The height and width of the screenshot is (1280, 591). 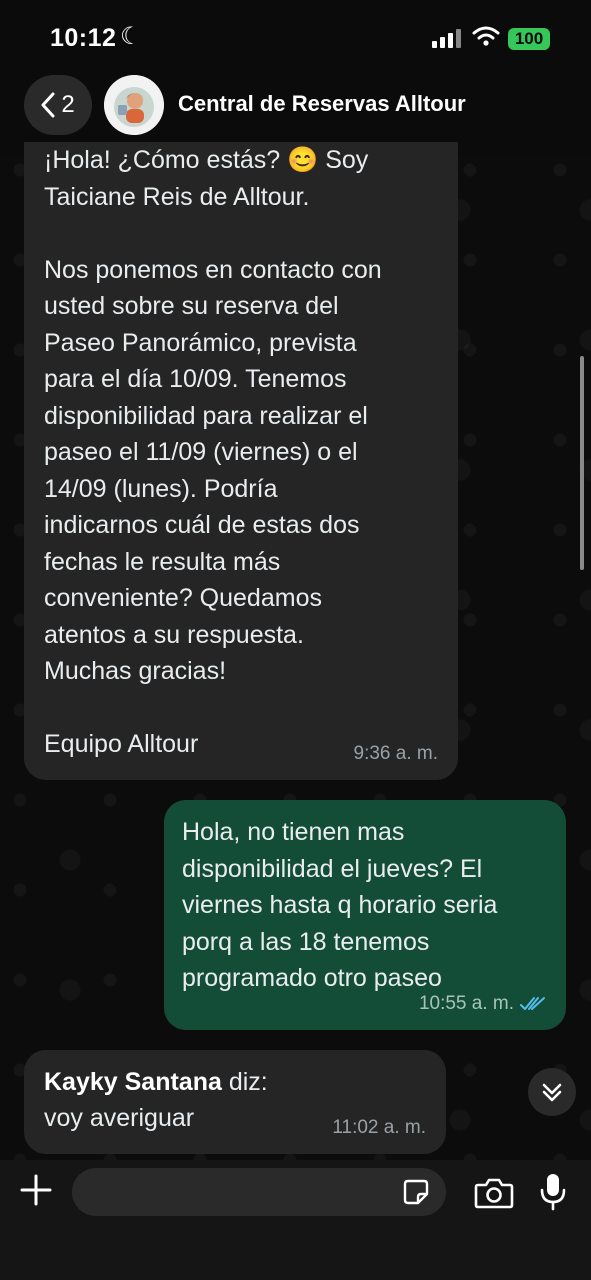 What do you see at coordinates (133, 1082) in the screenshot?
I see `sender-name: Kayky Santana` at bounding box center [133, 1082].